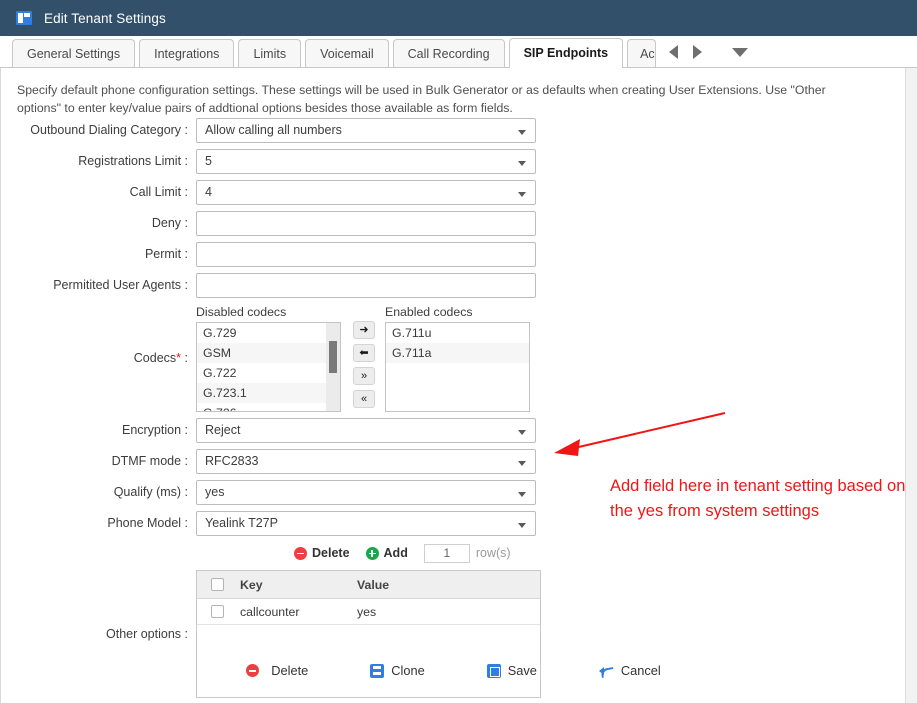 This screenshot has height=703, width=917. I want to click on select-all-checkbox, so click(217, 584).